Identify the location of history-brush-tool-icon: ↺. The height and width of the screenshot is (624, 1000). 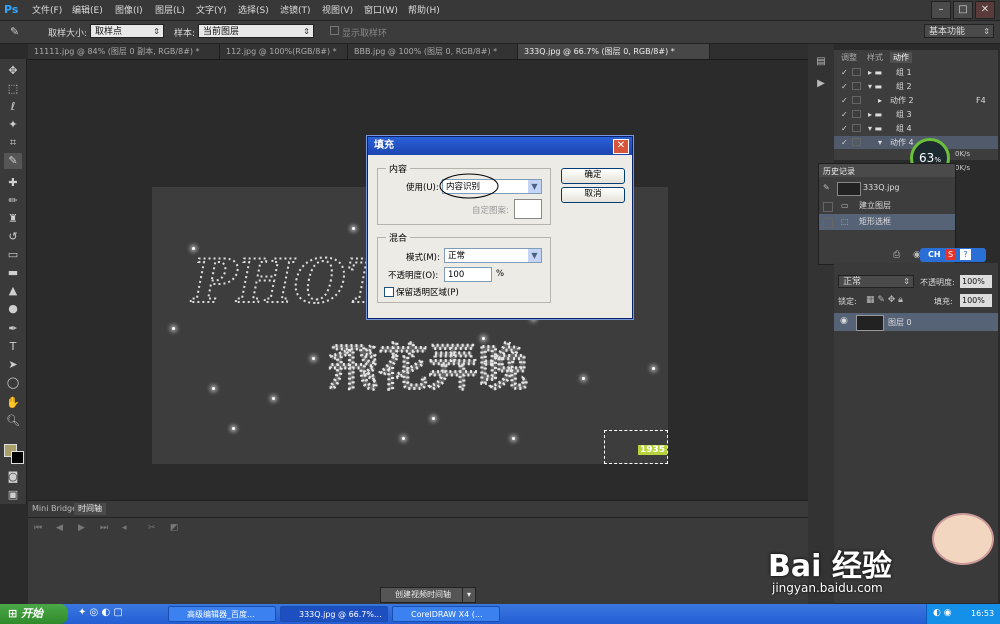
(13, 237).